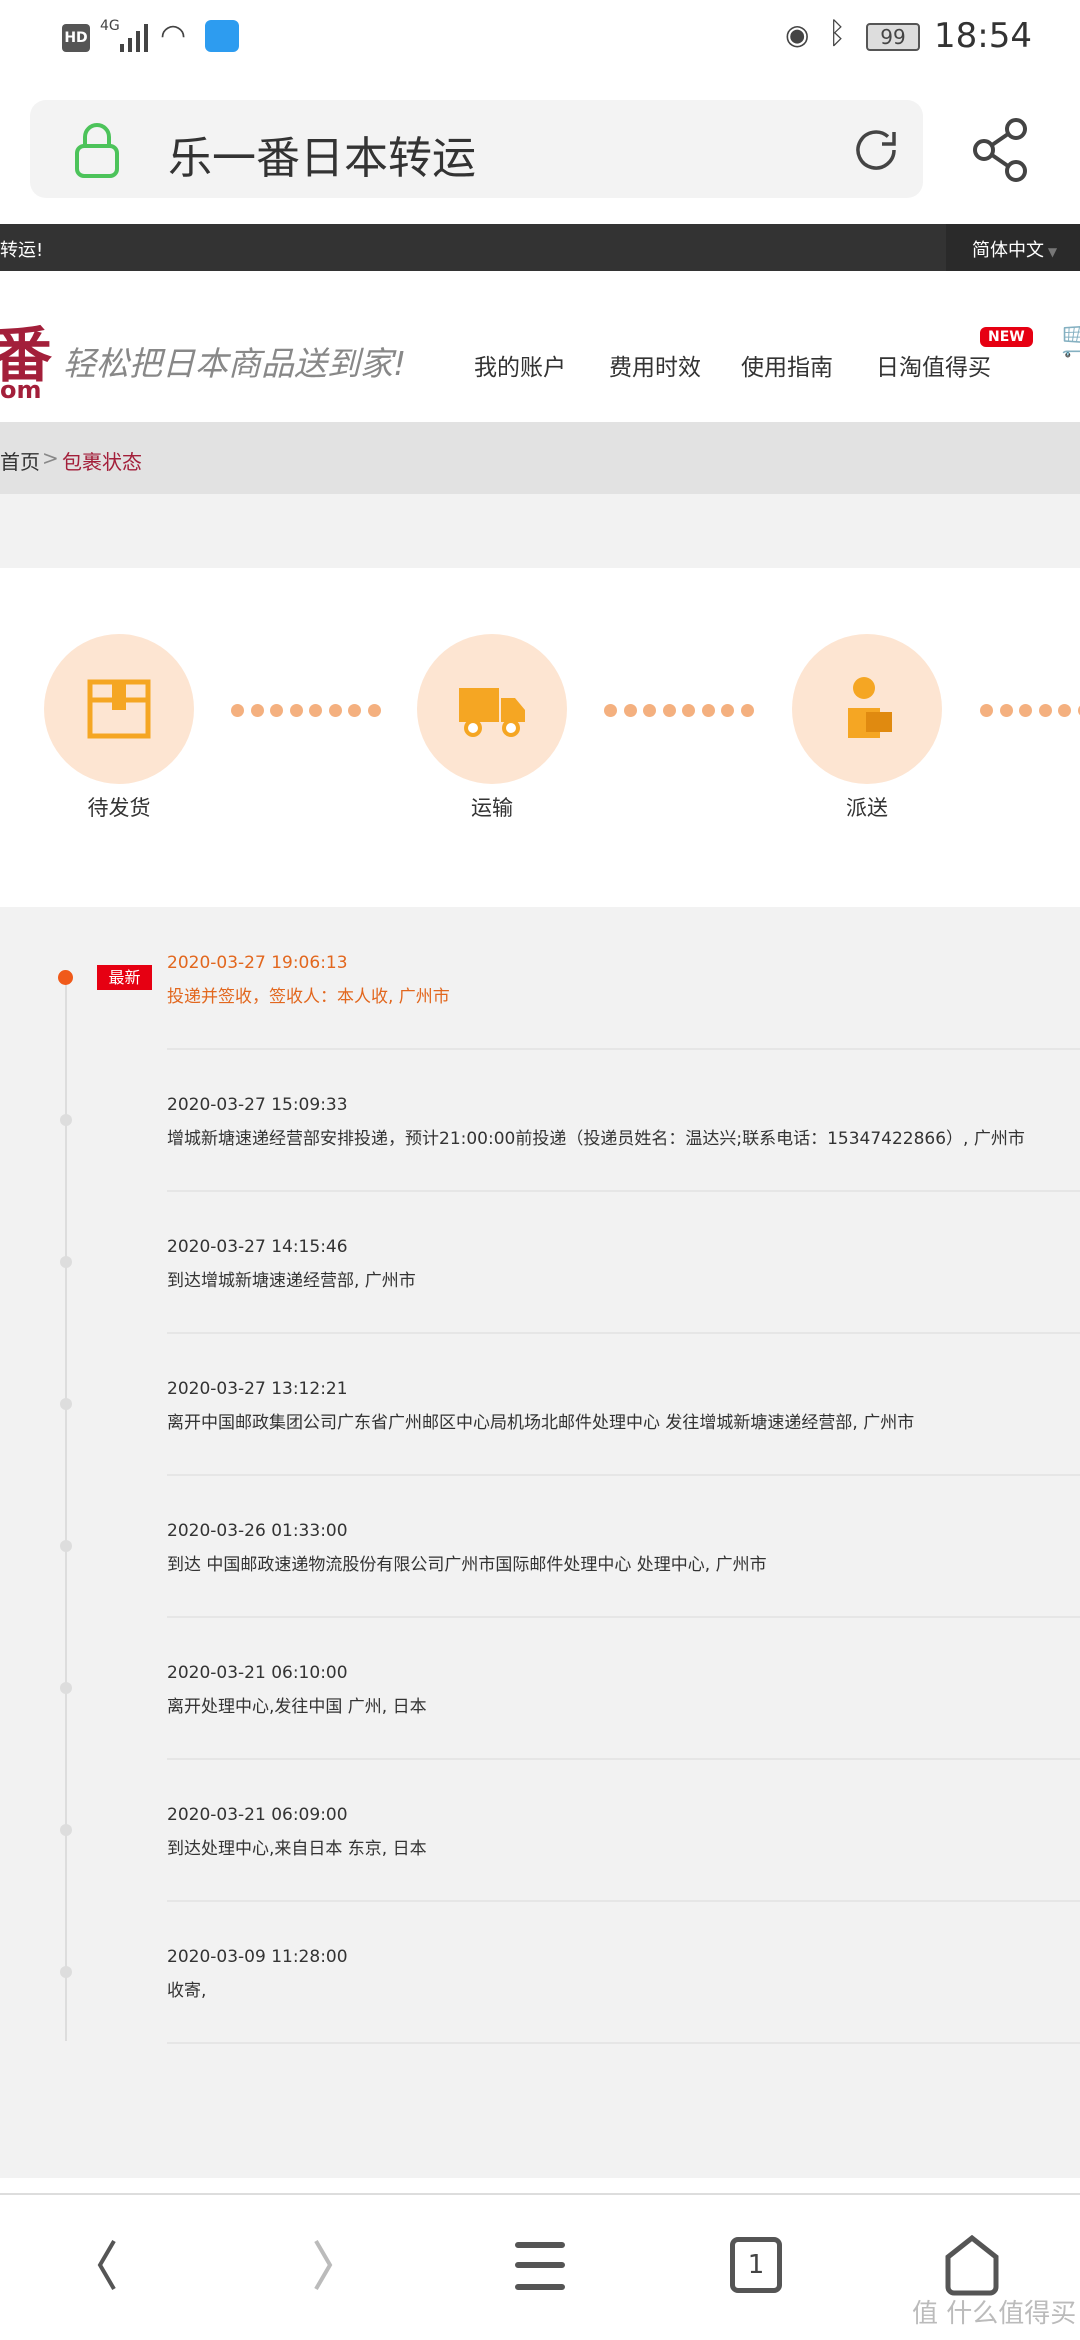  What do you see at coordinates (173, 35) in the screenshot?
I see `wifi-icon: ◠` at bounding box center [173, 35].